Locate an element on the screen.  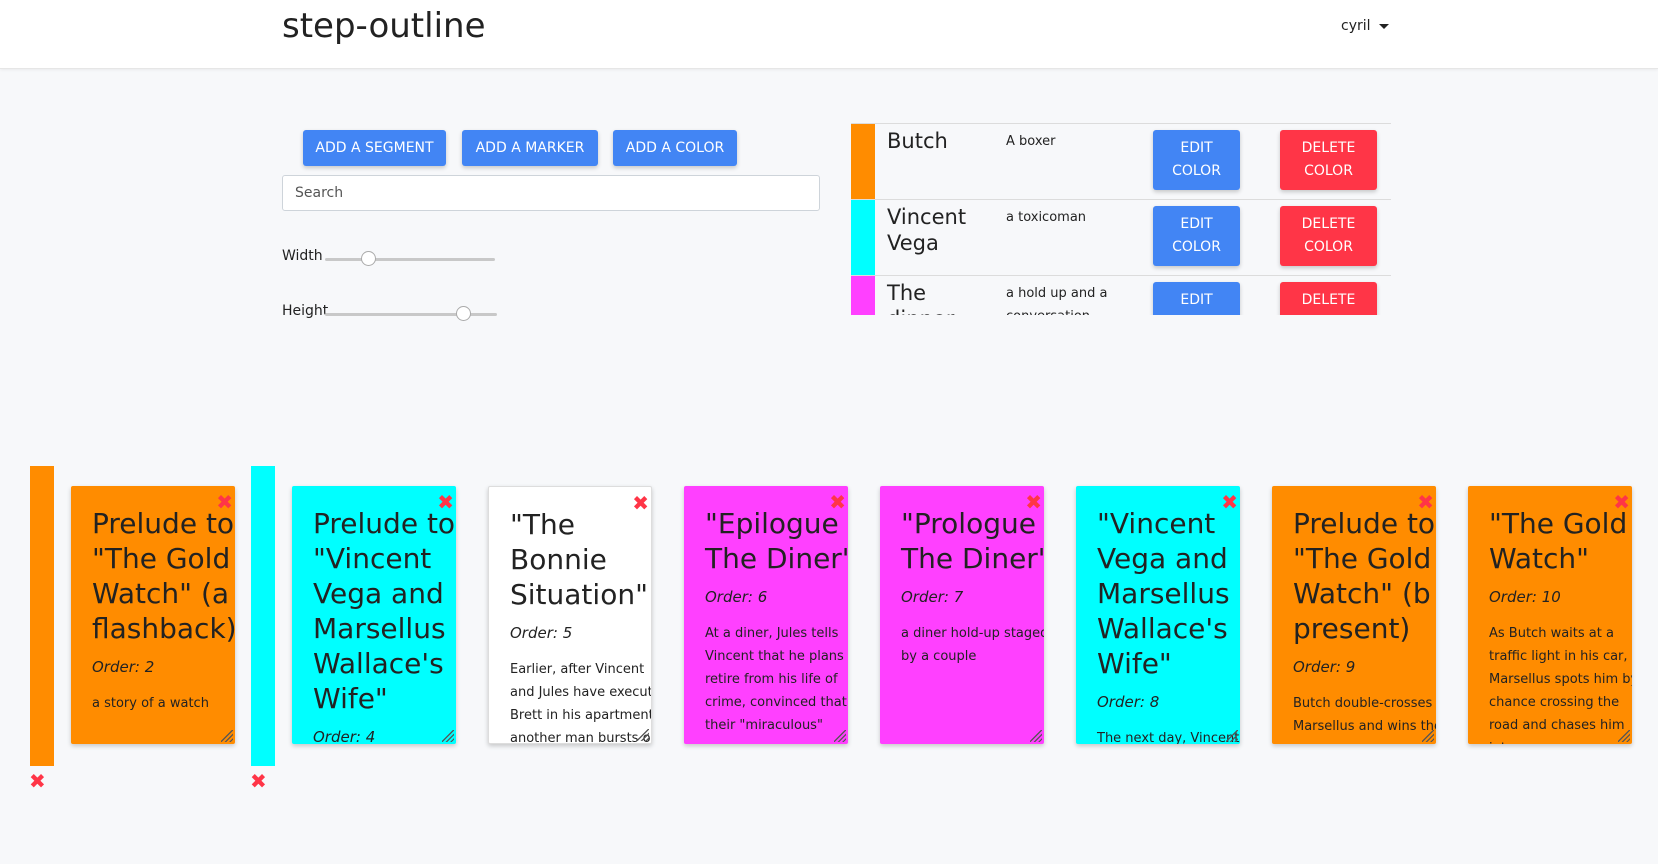
user-menu: cyril is located at coordinates (1365, 26).